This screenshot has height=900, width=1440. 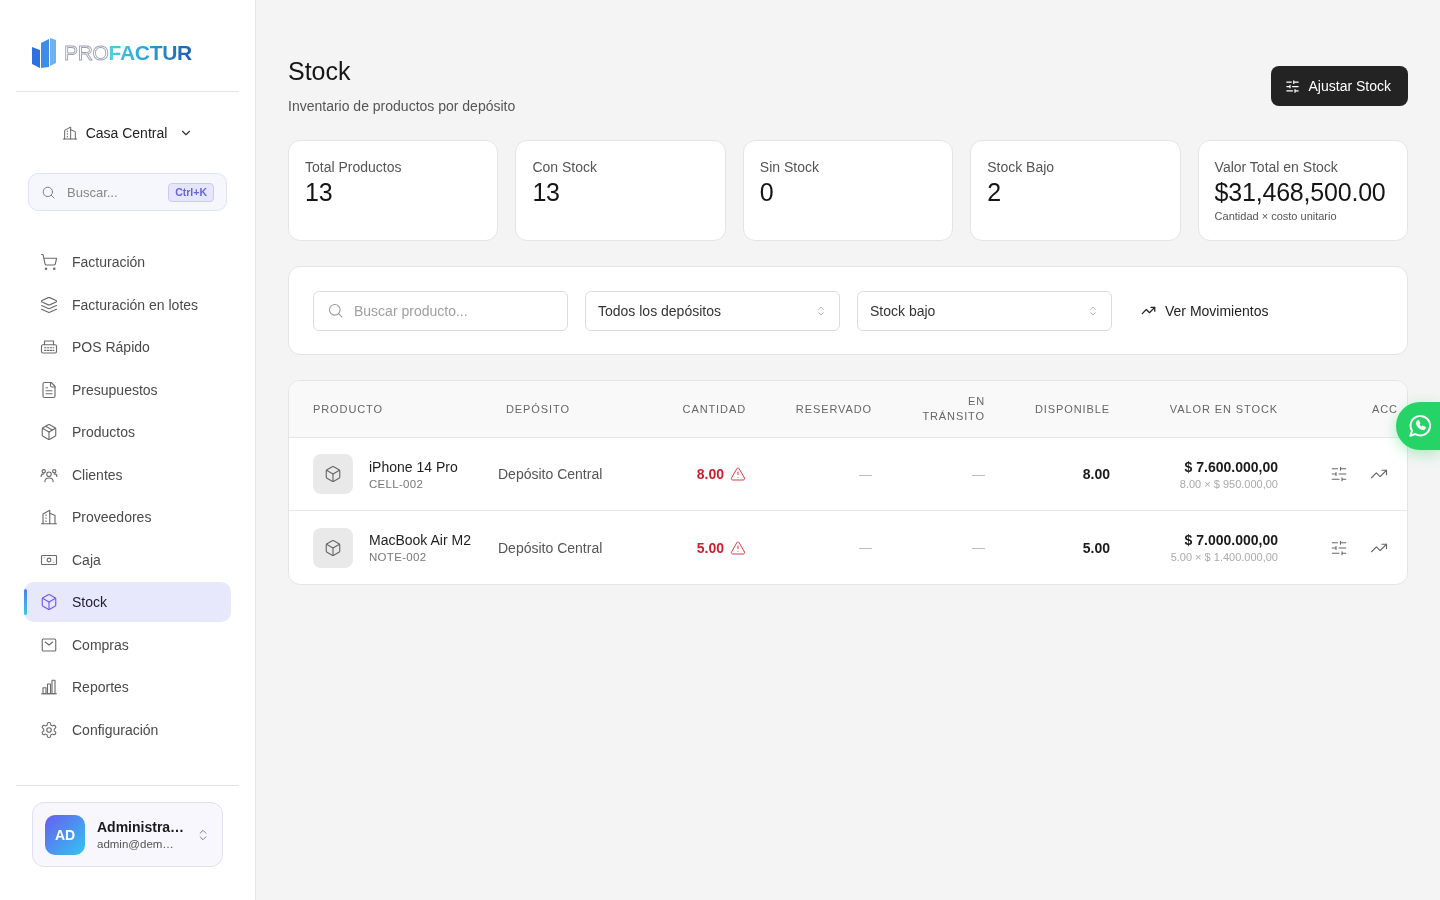 I want to click on nav-item: Facturación, so click(x=127, y=262).